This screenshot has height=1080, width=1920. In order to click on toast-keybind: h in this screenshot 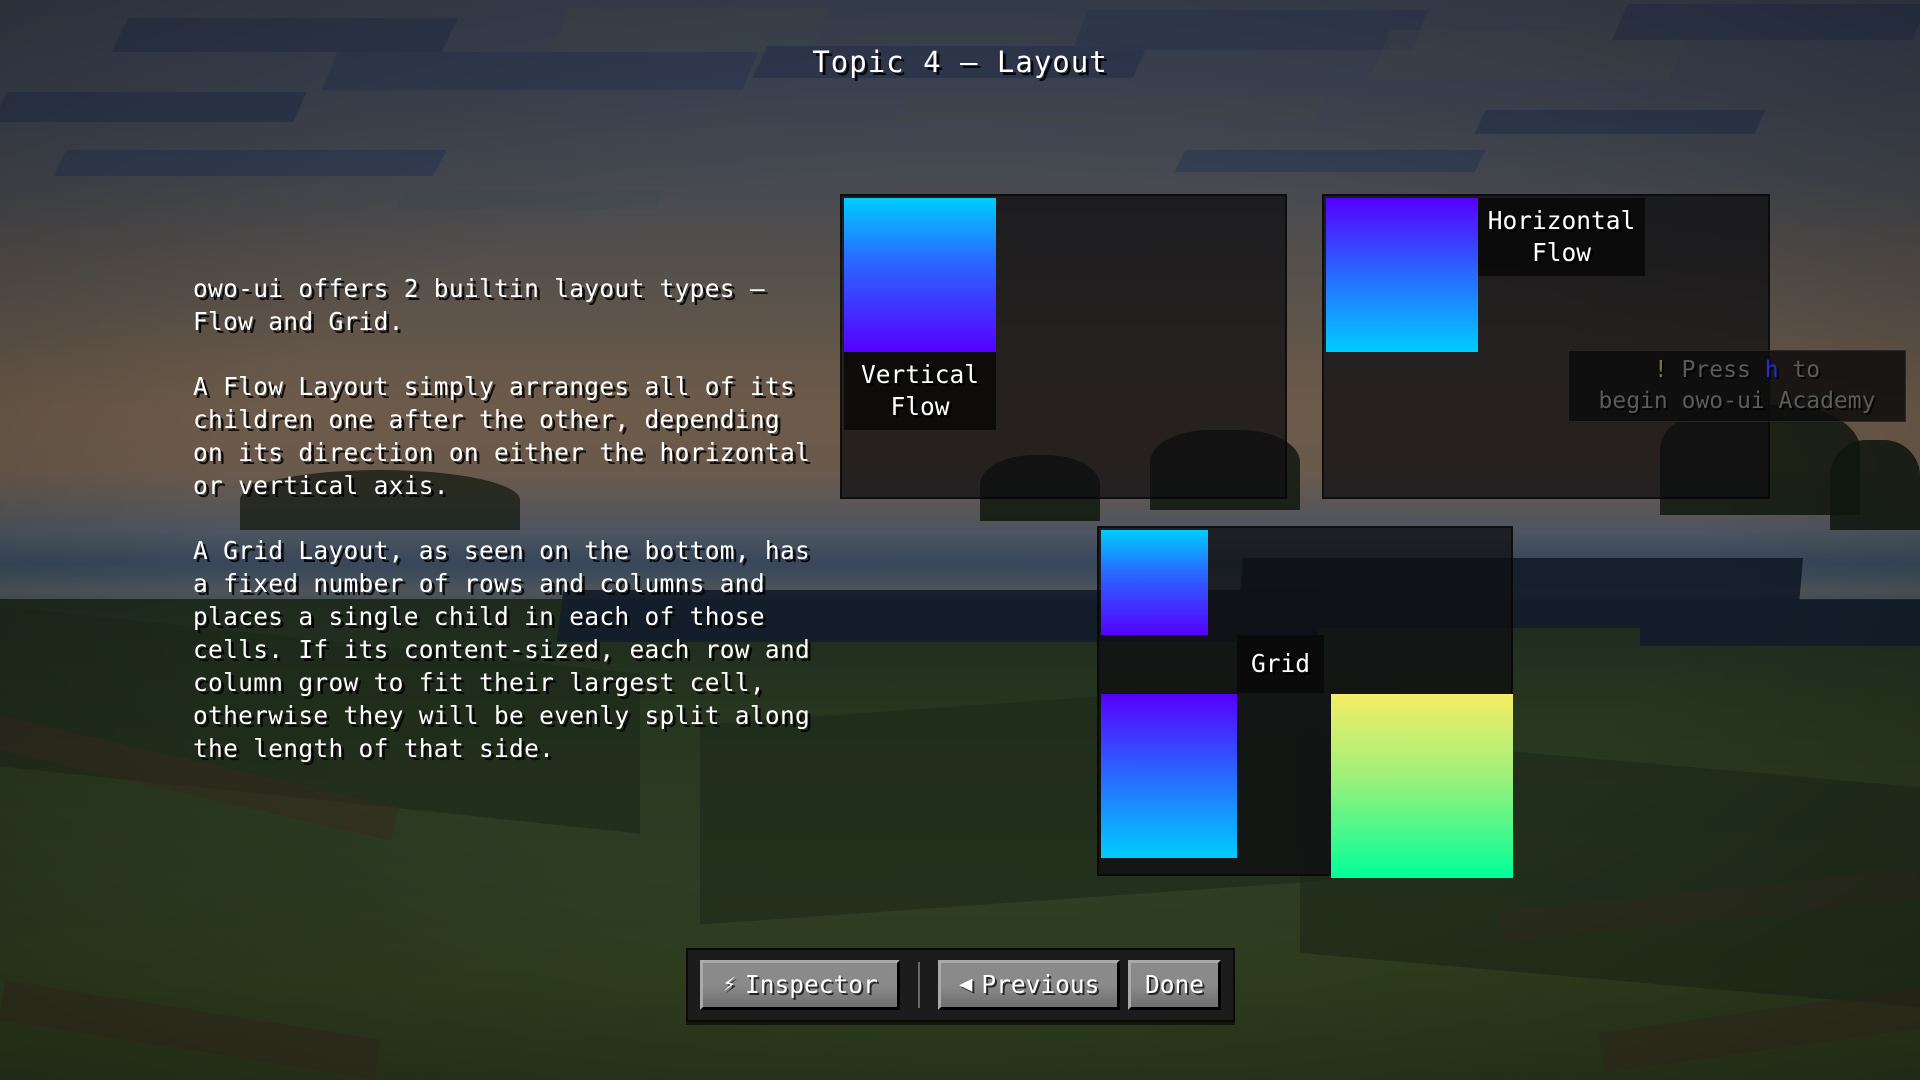, I will do `click(1771, 370)`.